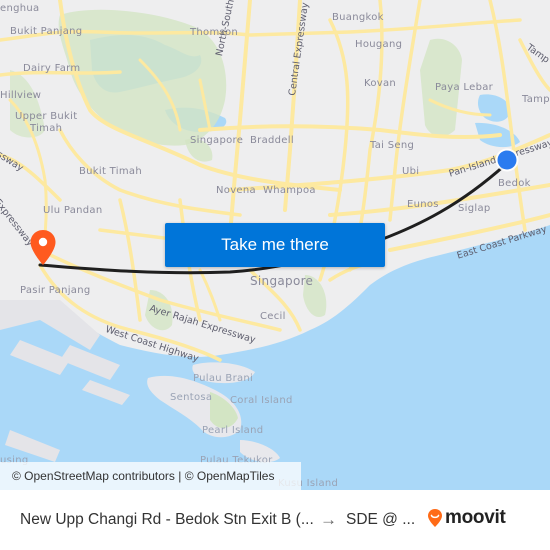 This screenshot has width=550, height=550. I want to click on label-tengah: enghua, so click(20, 8).